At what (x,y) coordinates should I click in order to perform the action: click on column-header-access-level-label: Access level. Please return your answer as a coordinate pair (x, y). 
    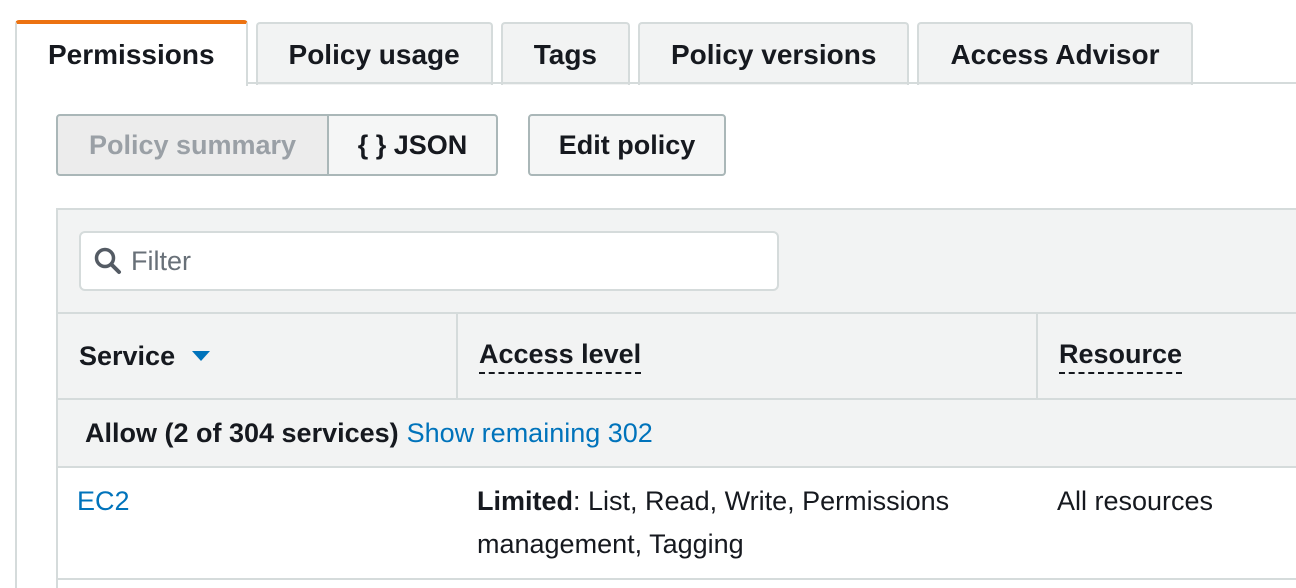
    Looking at the image, I should click on (560, 356).